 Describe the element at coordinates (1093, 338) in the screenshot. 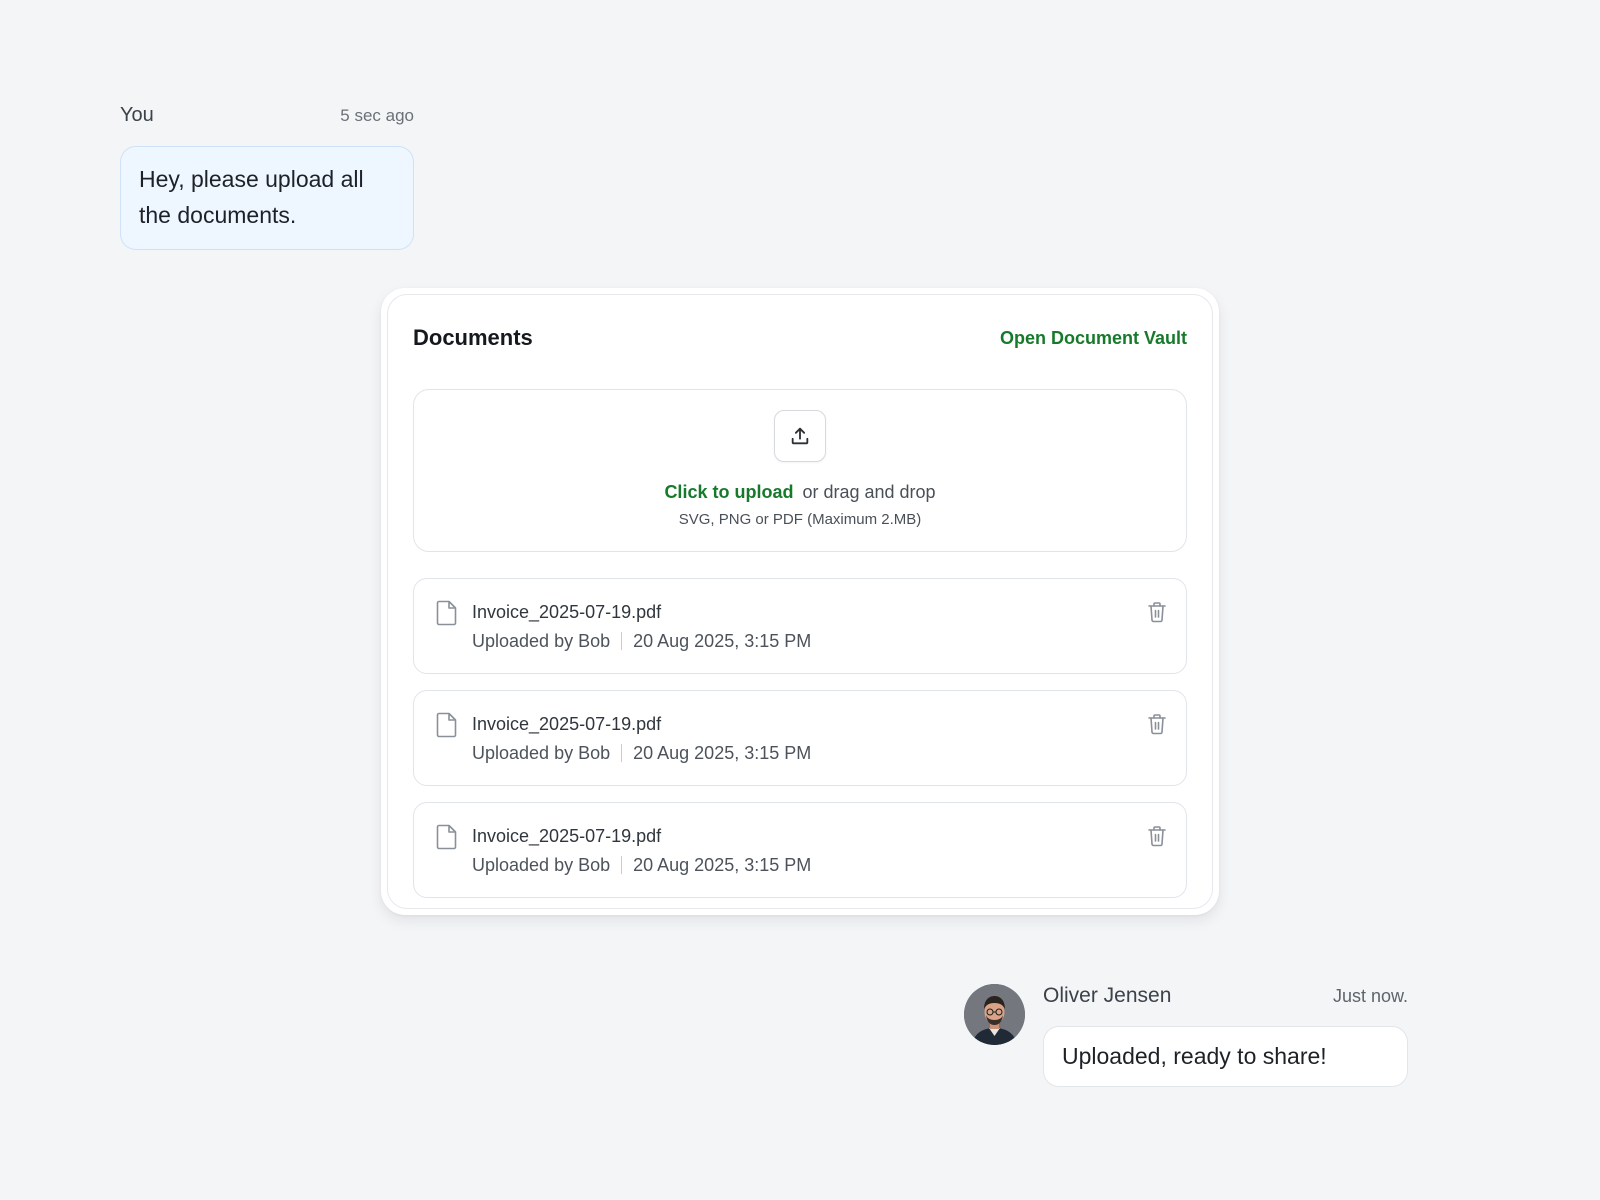

I see `open-document-vault-link: Open Document Vault` at that location.